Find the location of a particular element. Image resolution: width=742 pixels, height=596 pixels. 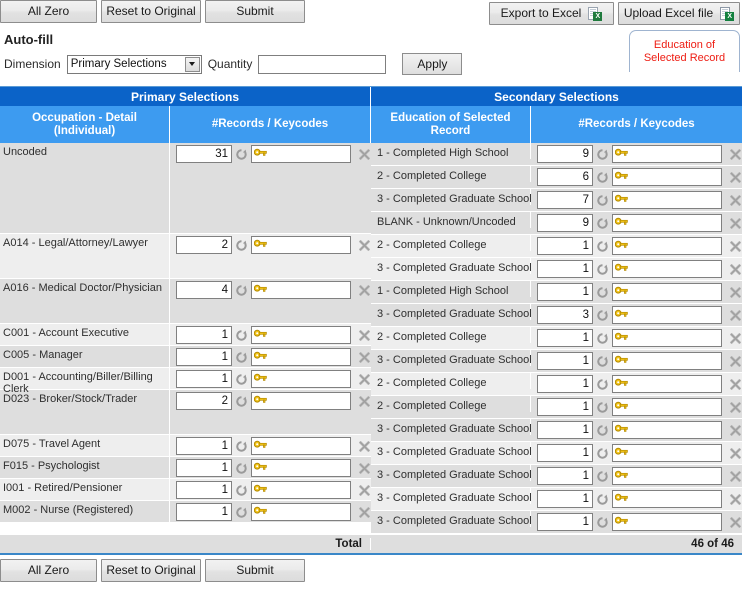

apply-button: Apply is located at coordinates (432, 64).